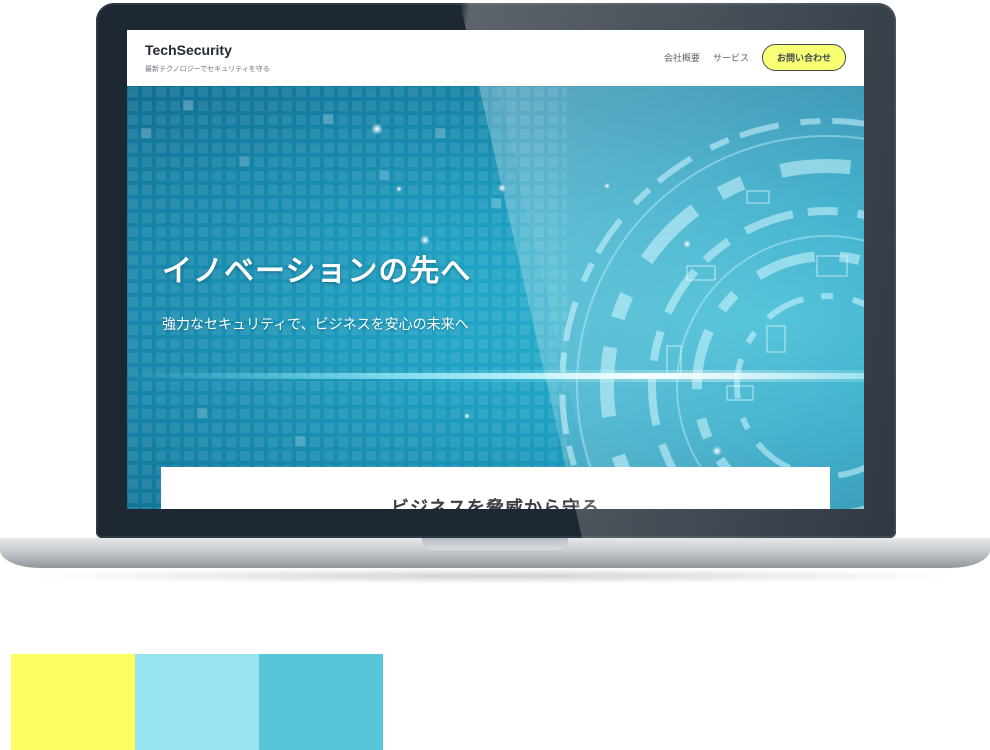  What do you see at coordinates (803, 57) in the screenshot?
I see `contact-button: お問い合わせ` at bounding box center [803, 57].